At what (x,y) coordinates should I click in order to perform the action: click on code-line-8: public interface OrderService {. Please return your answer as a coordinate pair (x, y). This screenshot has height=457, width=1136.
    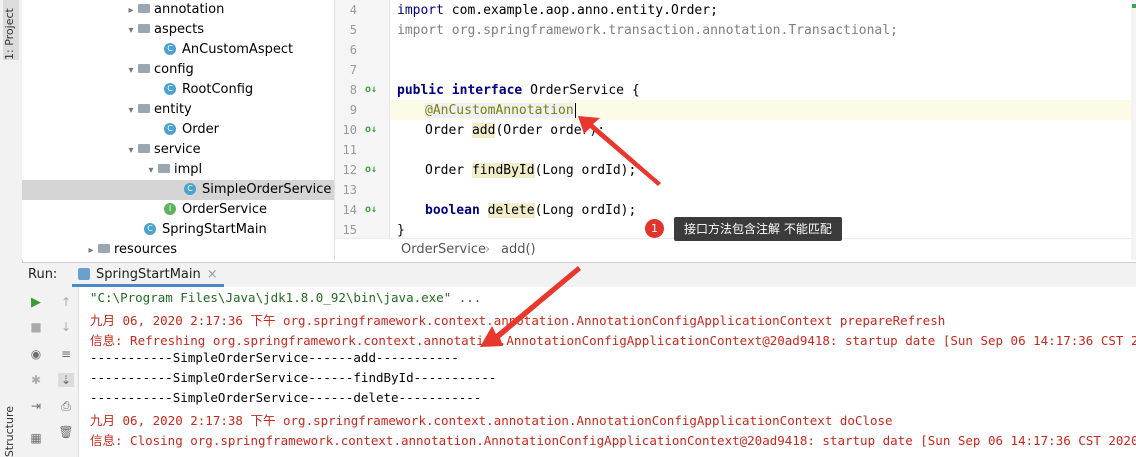
    Looking at the image, I should click on (518, 90).